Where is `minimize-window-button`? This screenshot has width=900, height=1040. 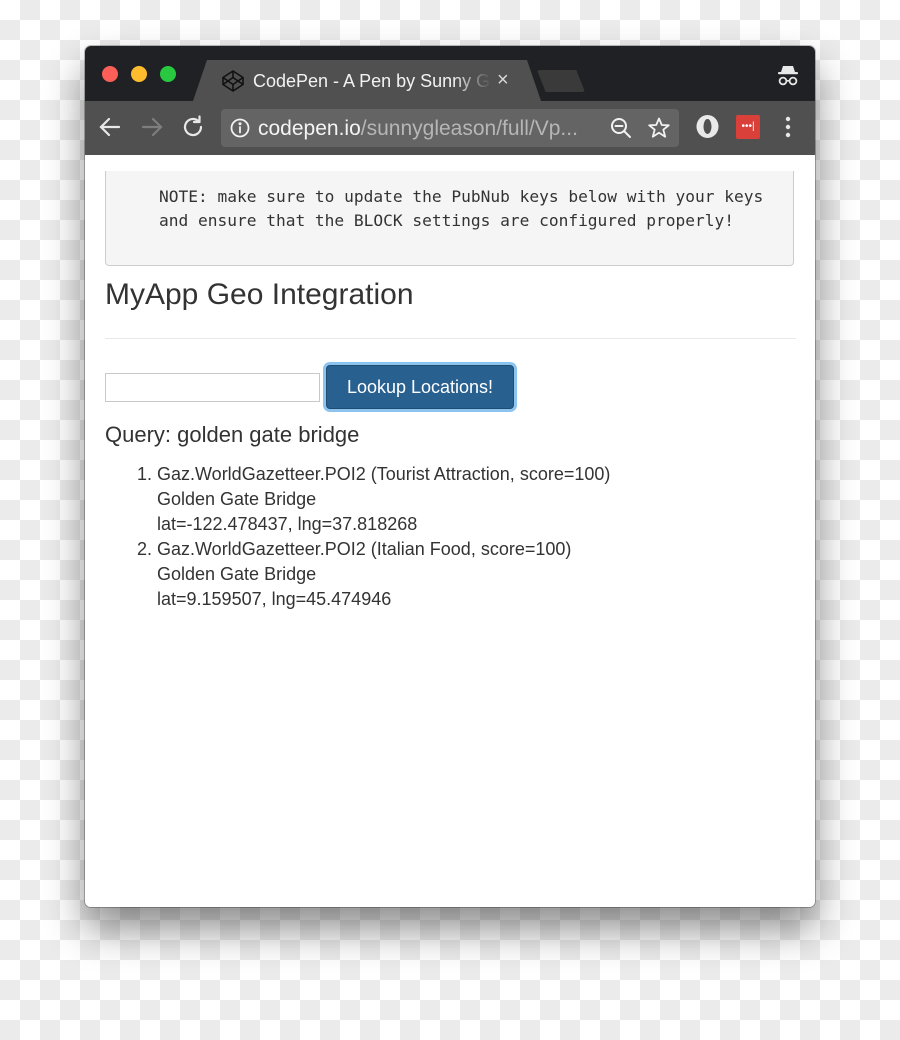 minimize-window-button is located at coordinates (139, 74).